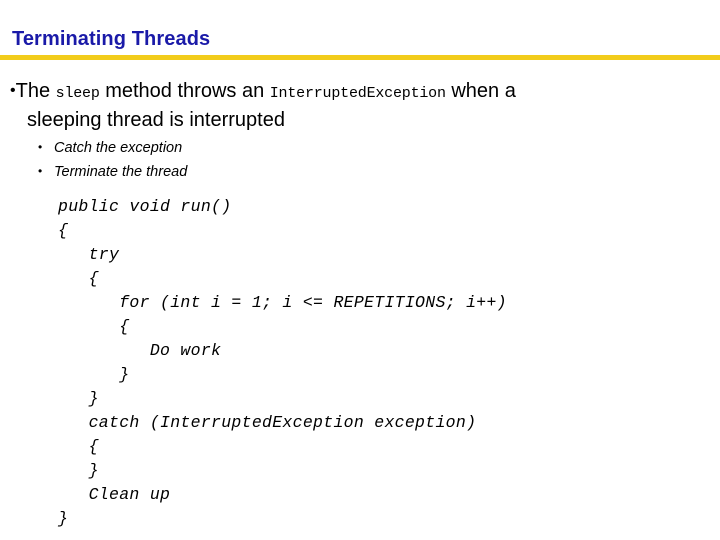 The width and height of the screenshot is (720, 540). I want to click on code-line: catch (InterruptedException exception), so click(267, 422).